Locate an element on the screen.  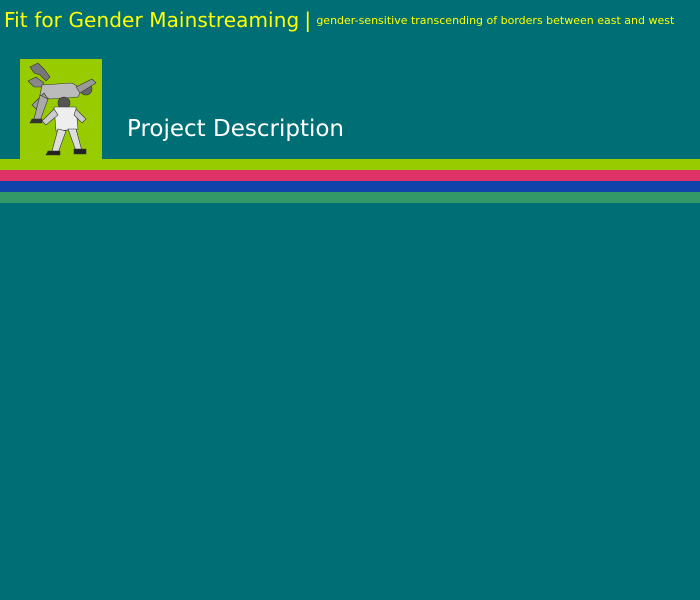
logo-image is located at coordinates (61, 109).